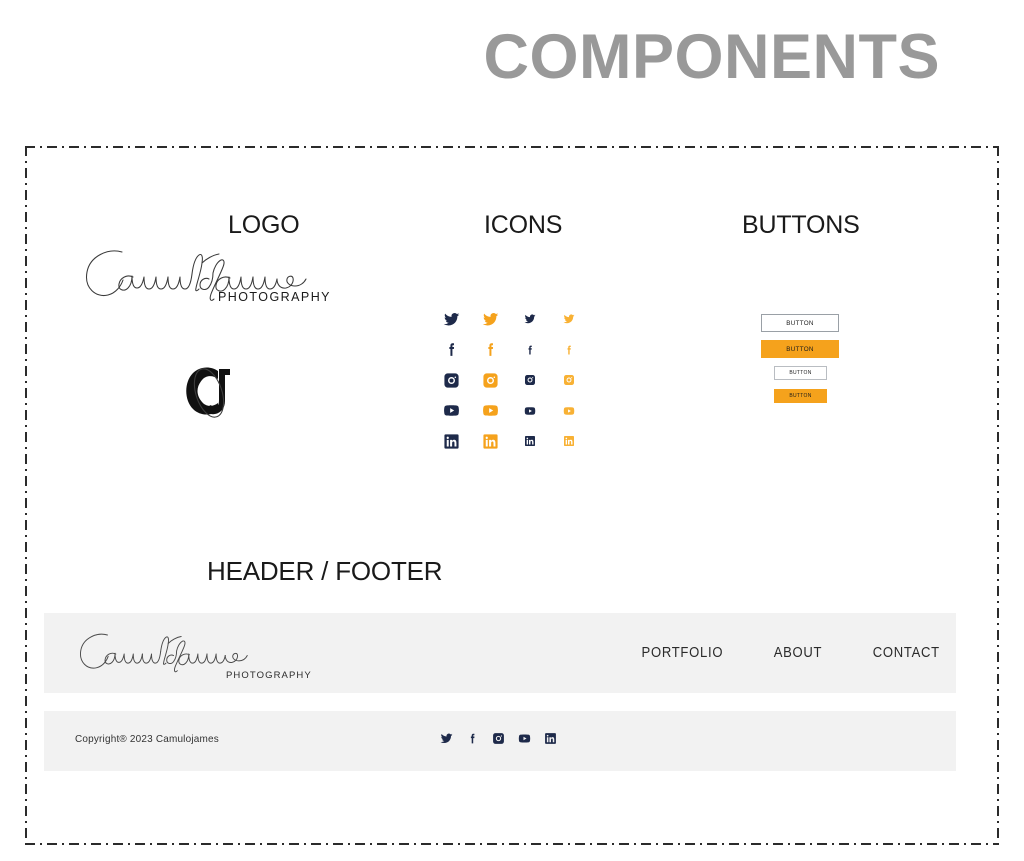 The width and height of the screenshot is (1024, 861). I want to click on nav-item-portfolio: PORTFOLIO, so click(682, 653).